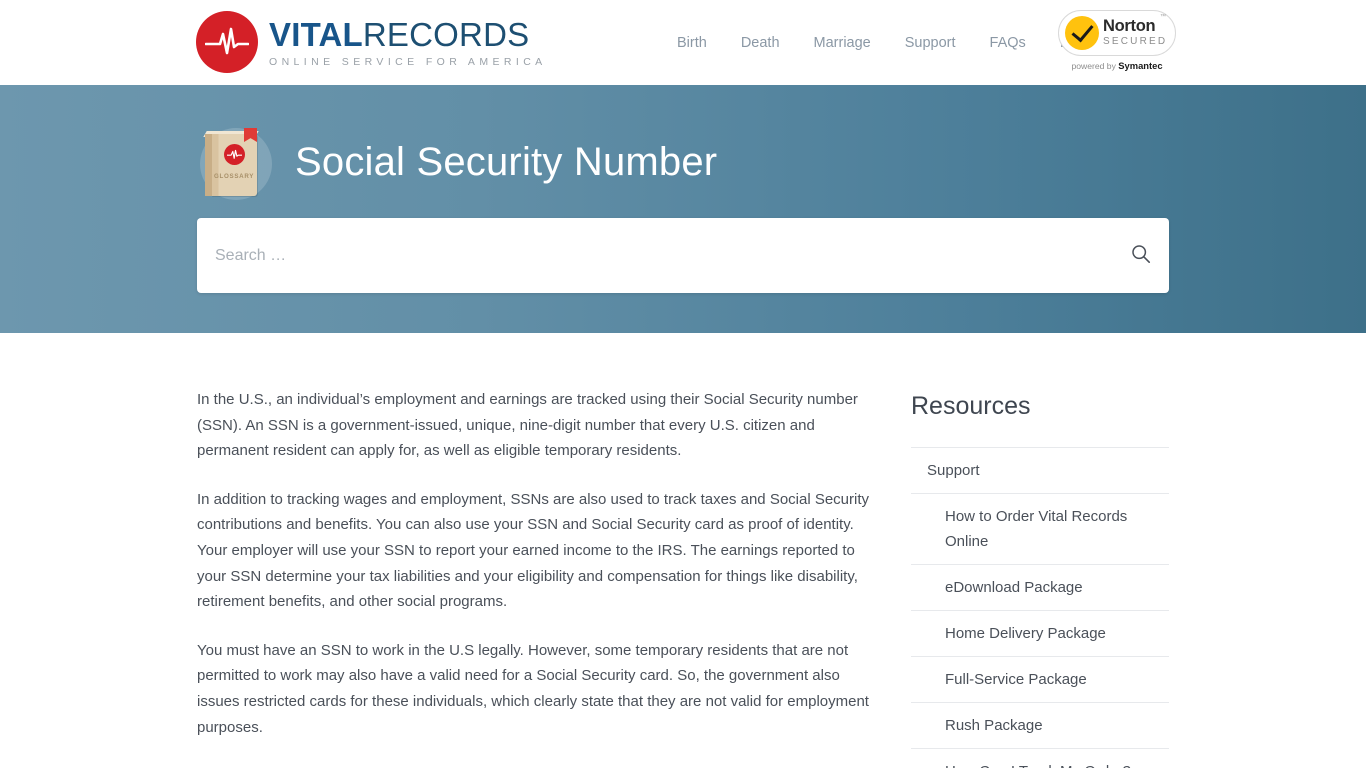 Image resolution: width=1366 pixels, height=768 pixels. I want to click on search-form, so click(683, 255).